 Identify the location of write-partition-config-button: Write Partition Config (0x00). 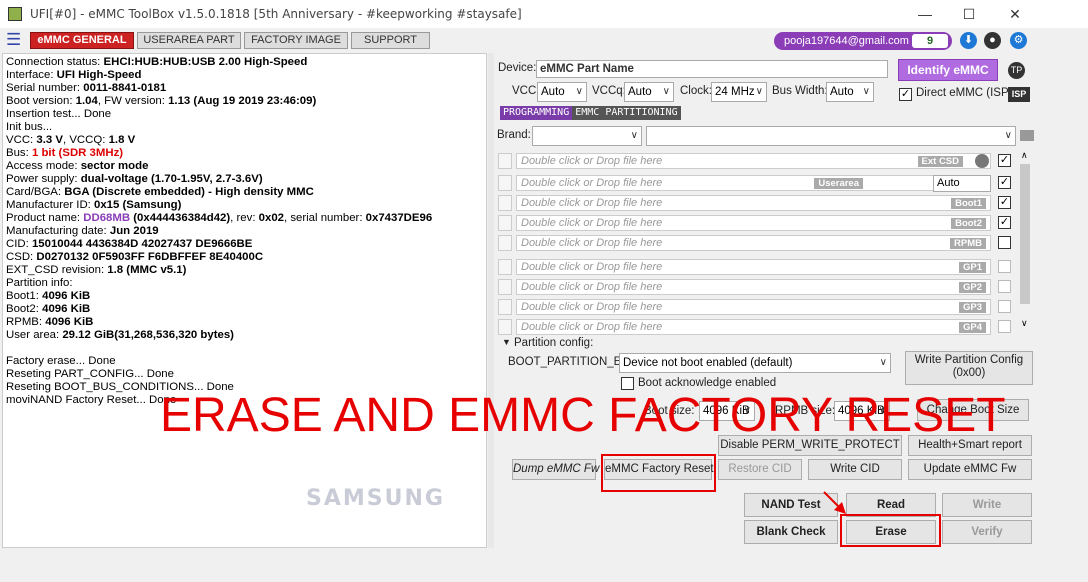
(969, 368).